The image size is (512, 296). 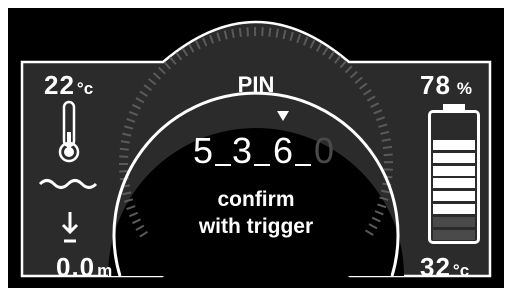 I want to click on pin-digit-1: 5, so click(x=203, y=151).